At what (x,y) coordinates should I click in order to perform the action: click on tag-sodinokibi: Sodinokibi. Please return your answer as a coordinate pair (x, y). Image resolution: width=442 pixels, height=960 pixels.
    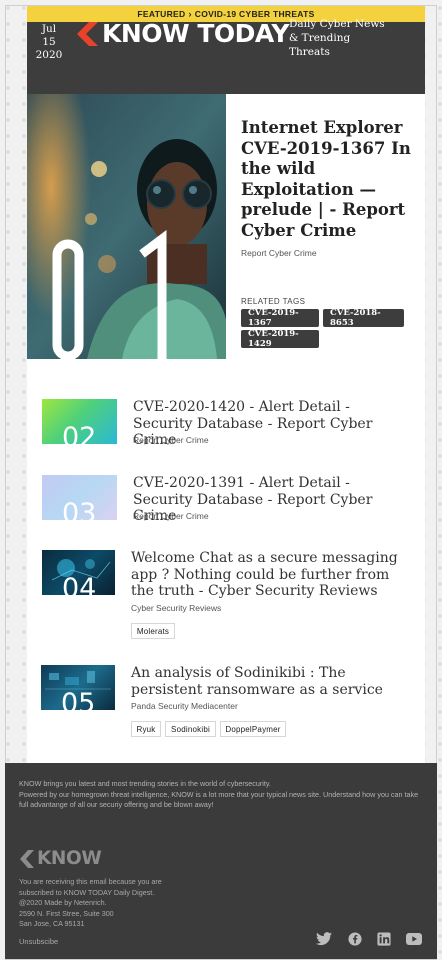
    Looking at the image, I should click on (190, 729).